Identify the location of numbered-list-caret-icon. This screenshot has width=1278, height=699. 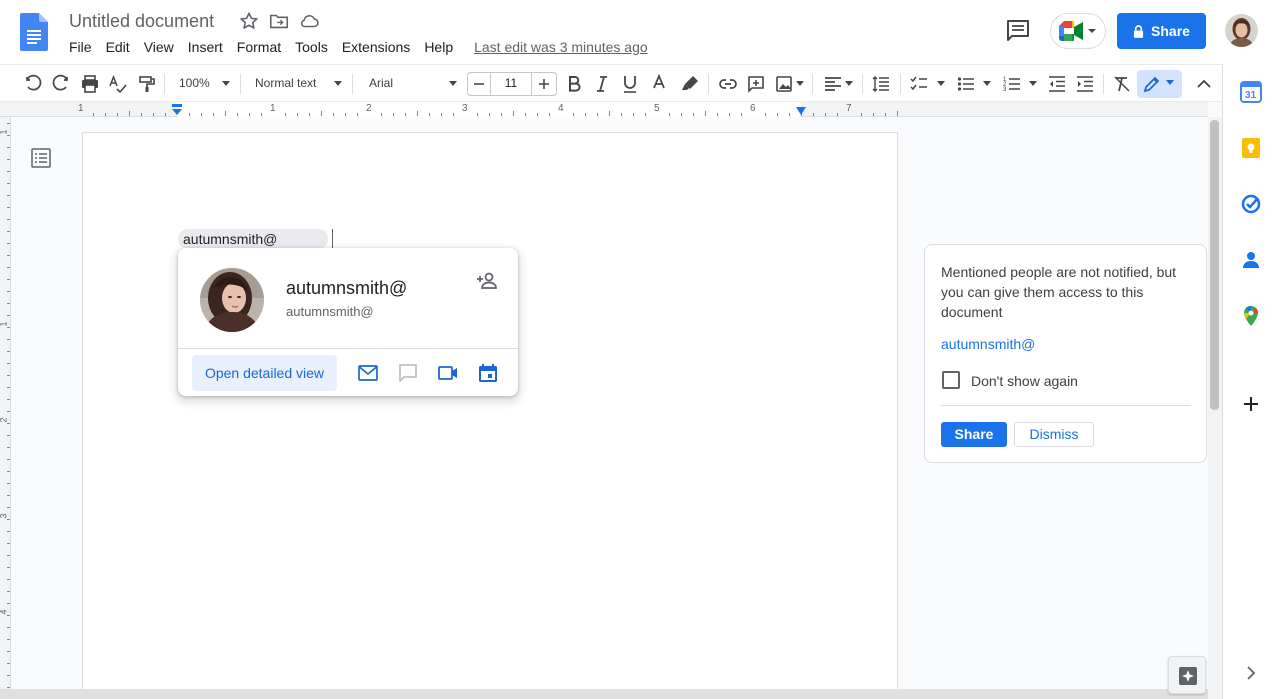
(1033, 83).